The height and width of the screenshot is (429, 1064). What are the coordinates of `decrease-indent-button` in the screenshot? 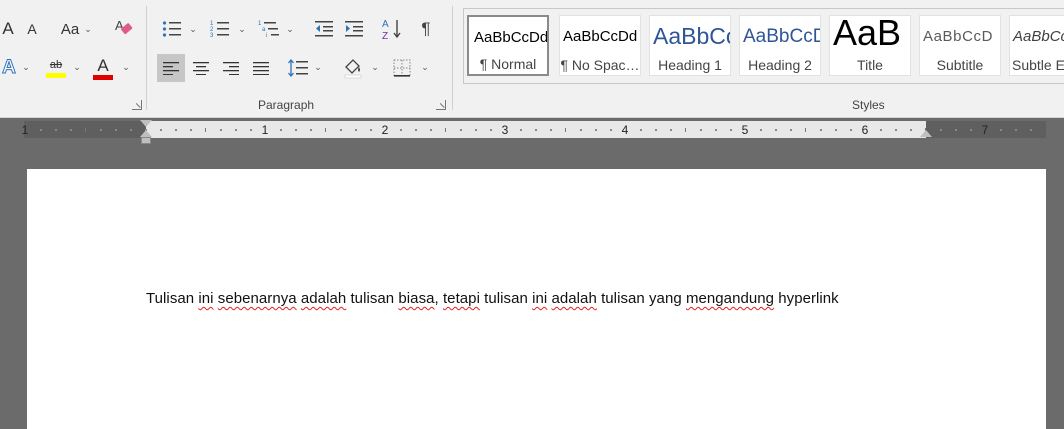 It's located at (324, 29).